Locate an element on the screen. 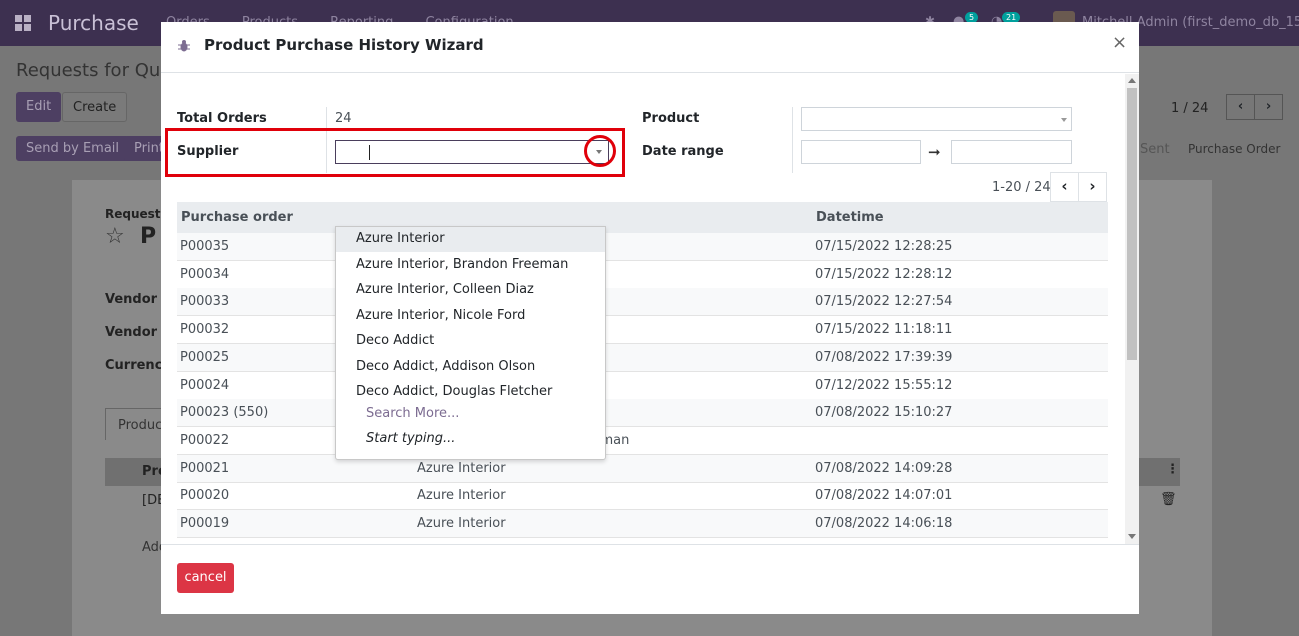 The height and width of the screenshot is (636, 1299). table-row: P00021 Azure Interior 07/08/2022 14:09:28 is located at coordinates (642, 468).